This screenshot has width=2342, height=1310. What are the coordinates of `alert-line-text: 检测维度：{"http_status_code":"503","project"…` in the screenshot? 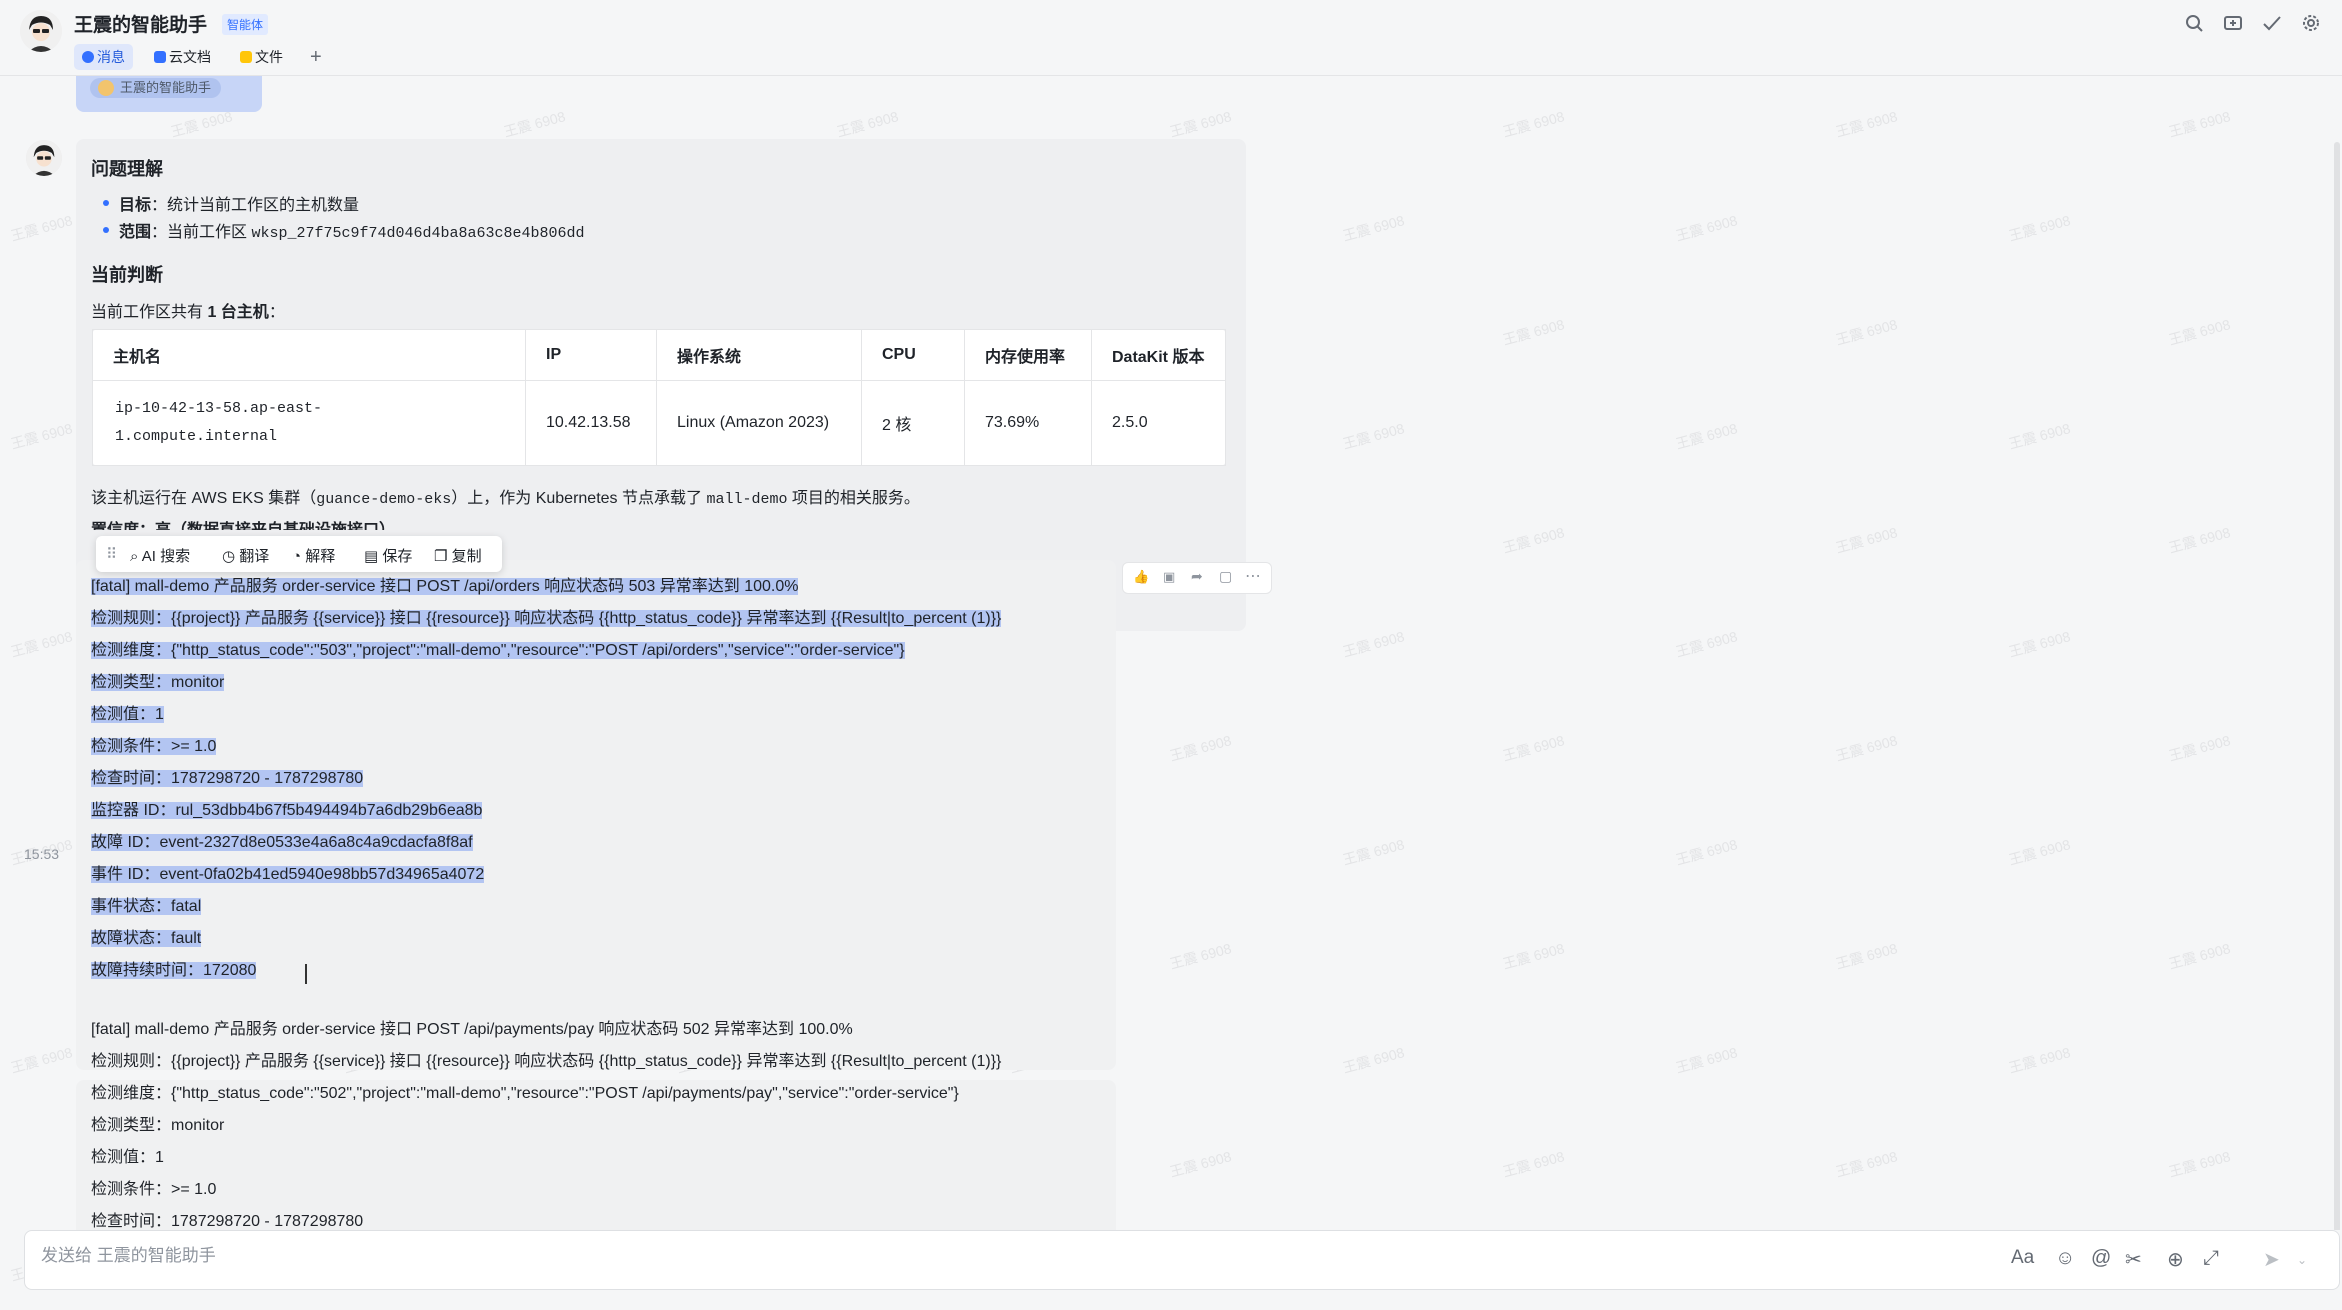 It's located at (498, 650).